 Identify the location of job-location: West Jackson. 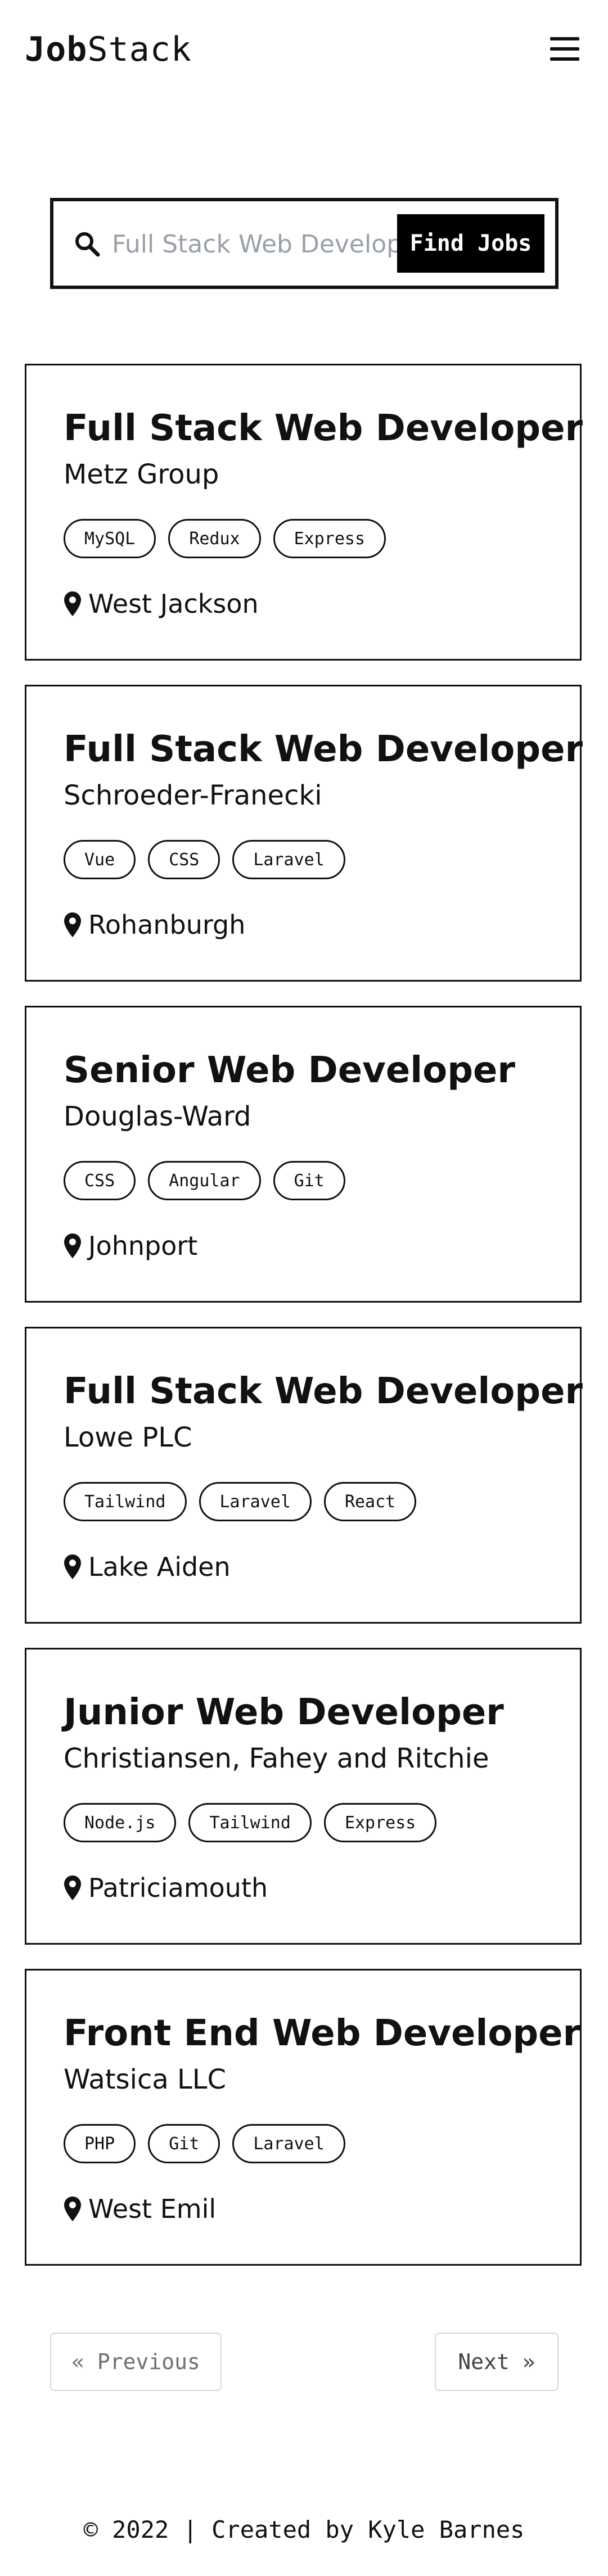
(161, 604).